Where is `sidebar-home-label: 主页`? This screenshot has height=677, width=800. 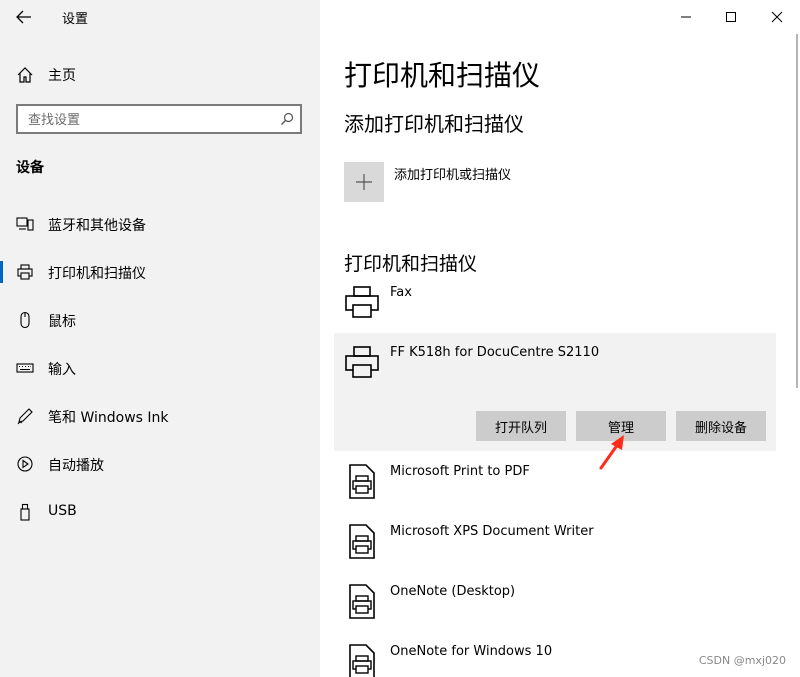 sidebar-home-label: 主页 is located at coordinates (62, 76).